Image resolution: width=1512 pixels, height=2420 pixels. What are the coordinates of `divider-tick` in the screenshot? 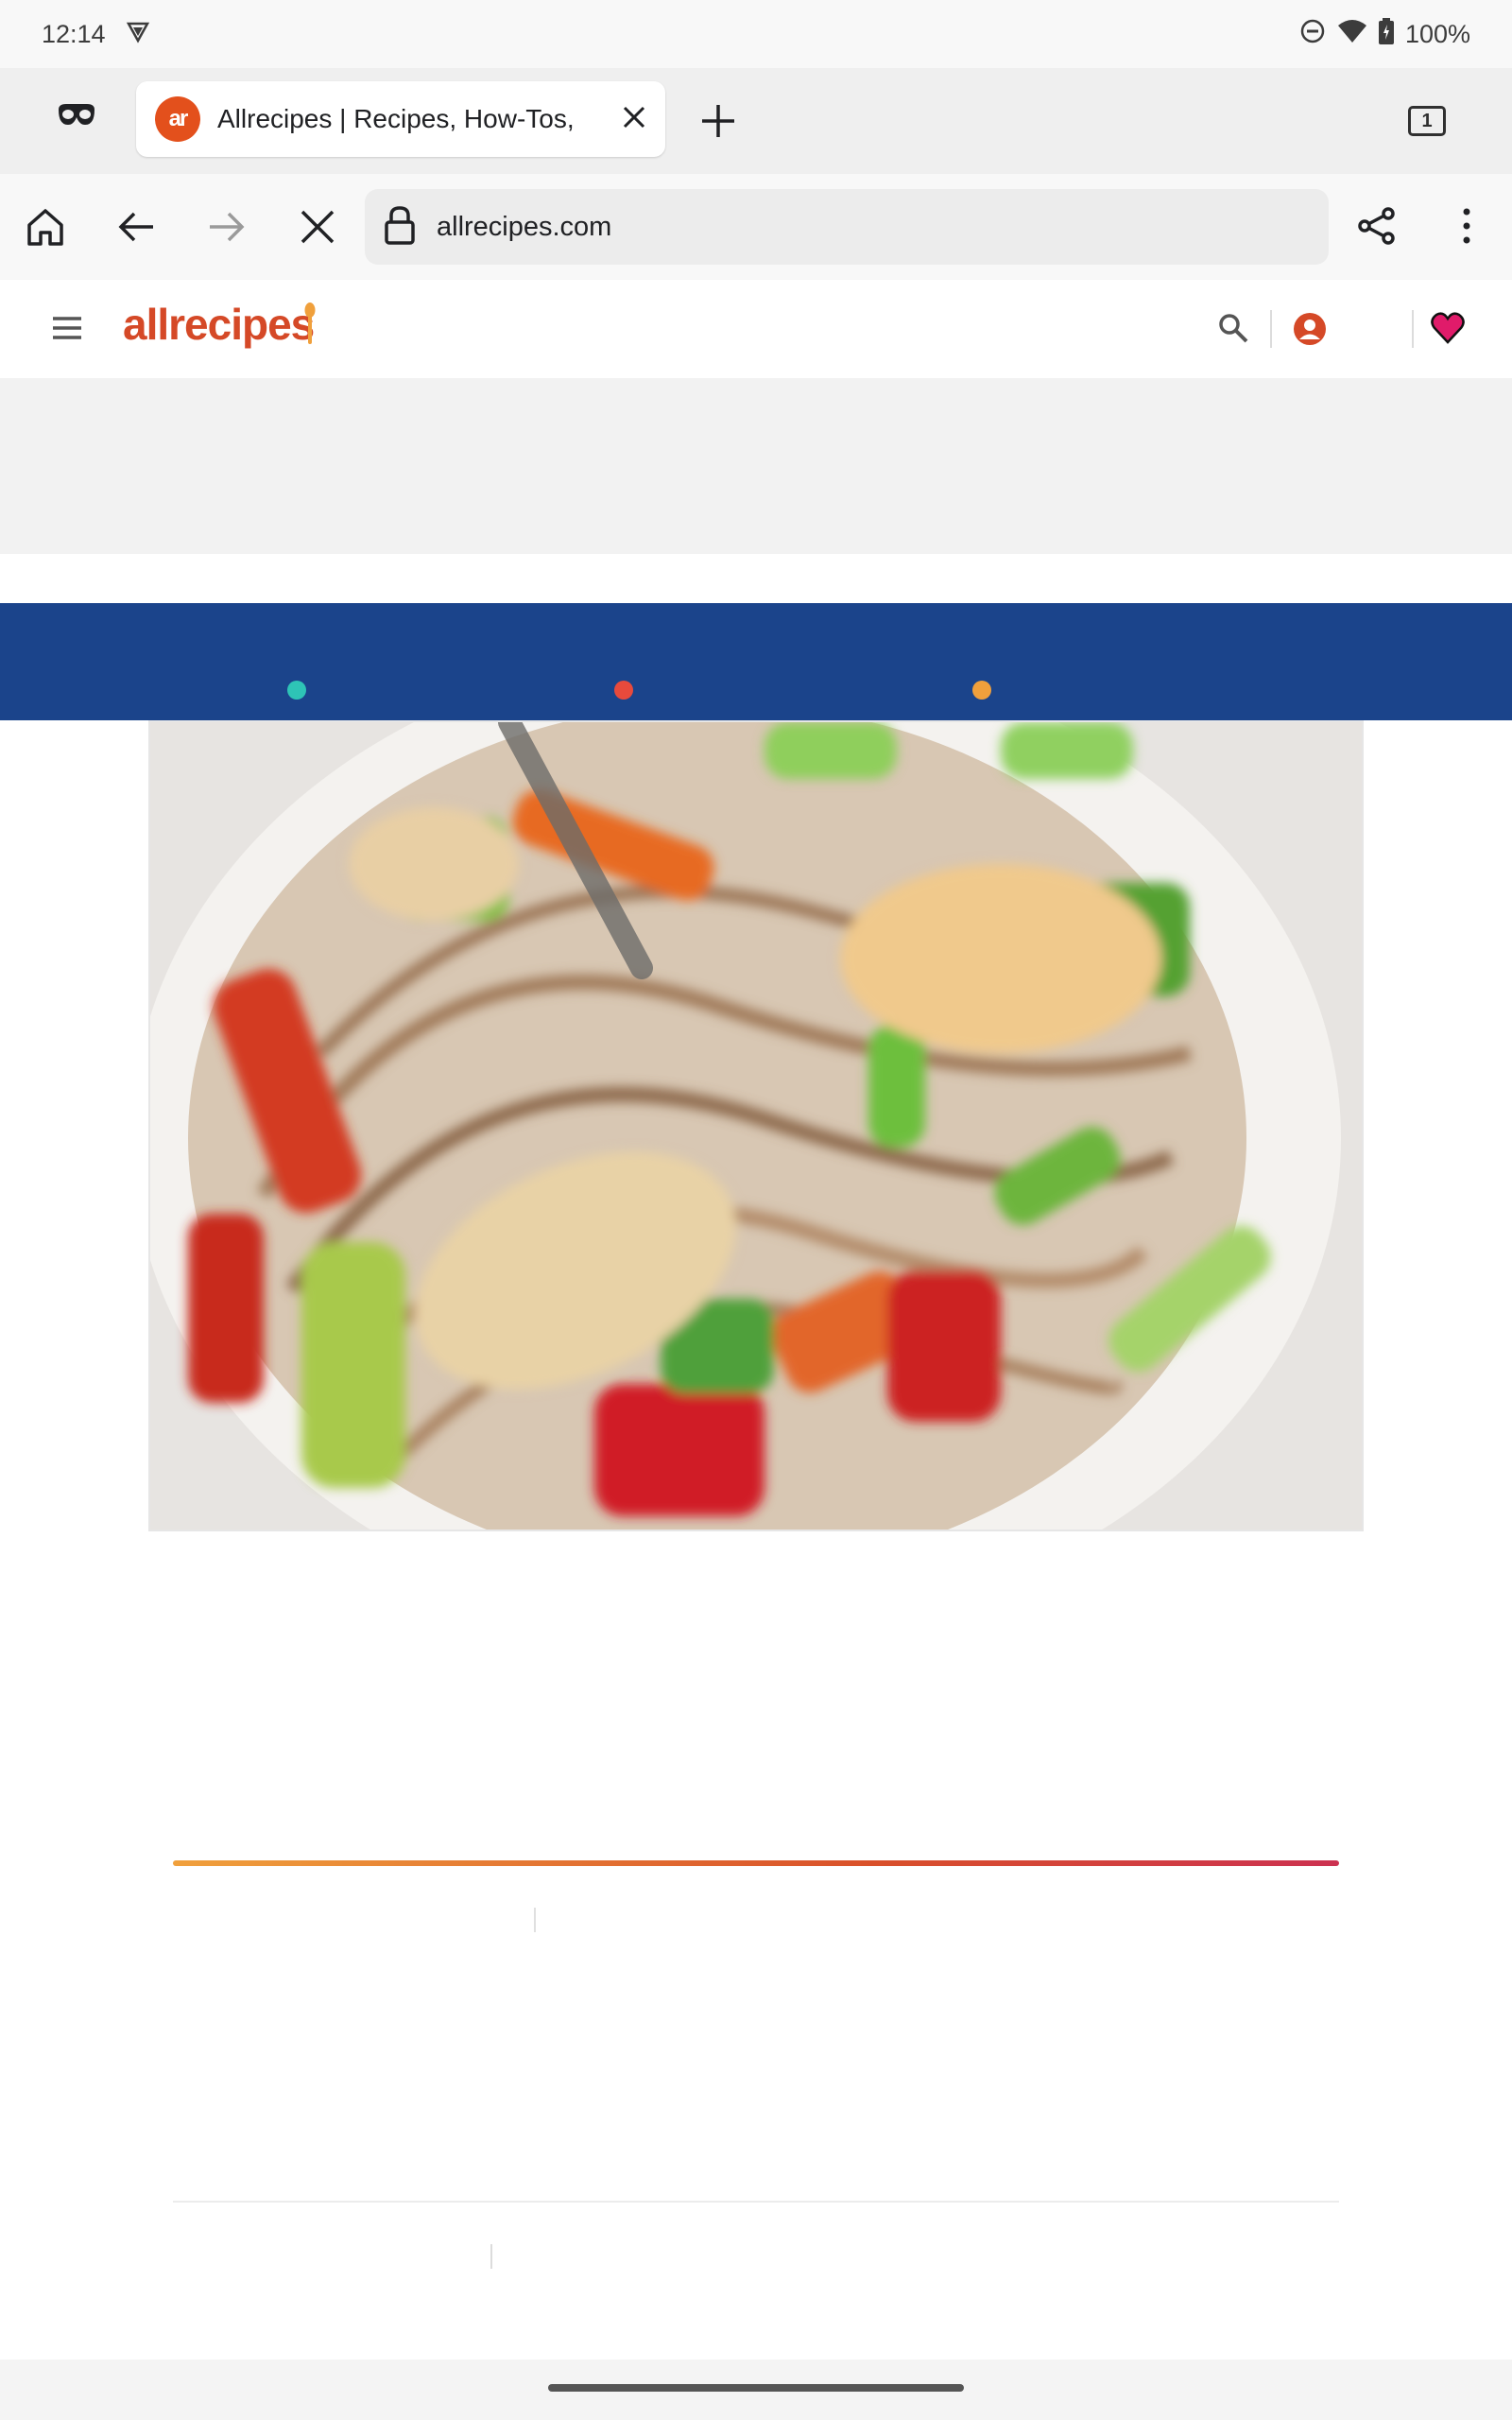 It's located at (535, 1920).